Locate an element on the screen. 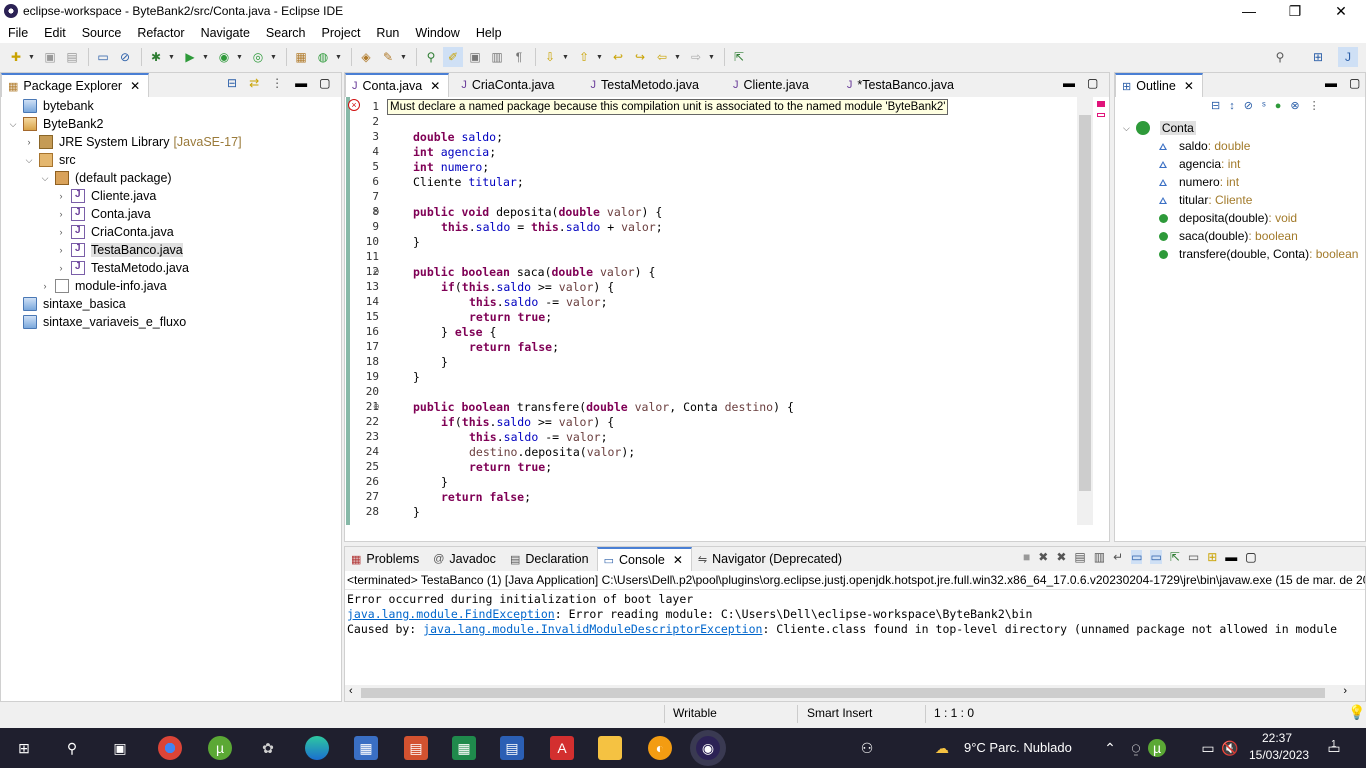 Image resolution: width=1366 pixels, height=768 pixels. pin-editor-icon: ⇱ is located at coordinates (739, 57).